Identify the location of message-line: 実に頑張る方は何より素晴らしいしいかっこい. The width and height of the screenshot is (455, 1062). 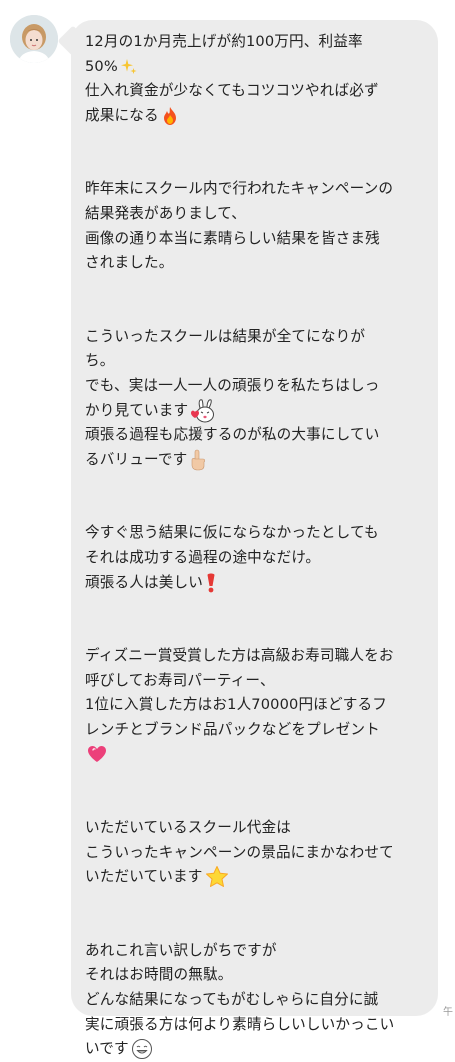
(240, 1024).